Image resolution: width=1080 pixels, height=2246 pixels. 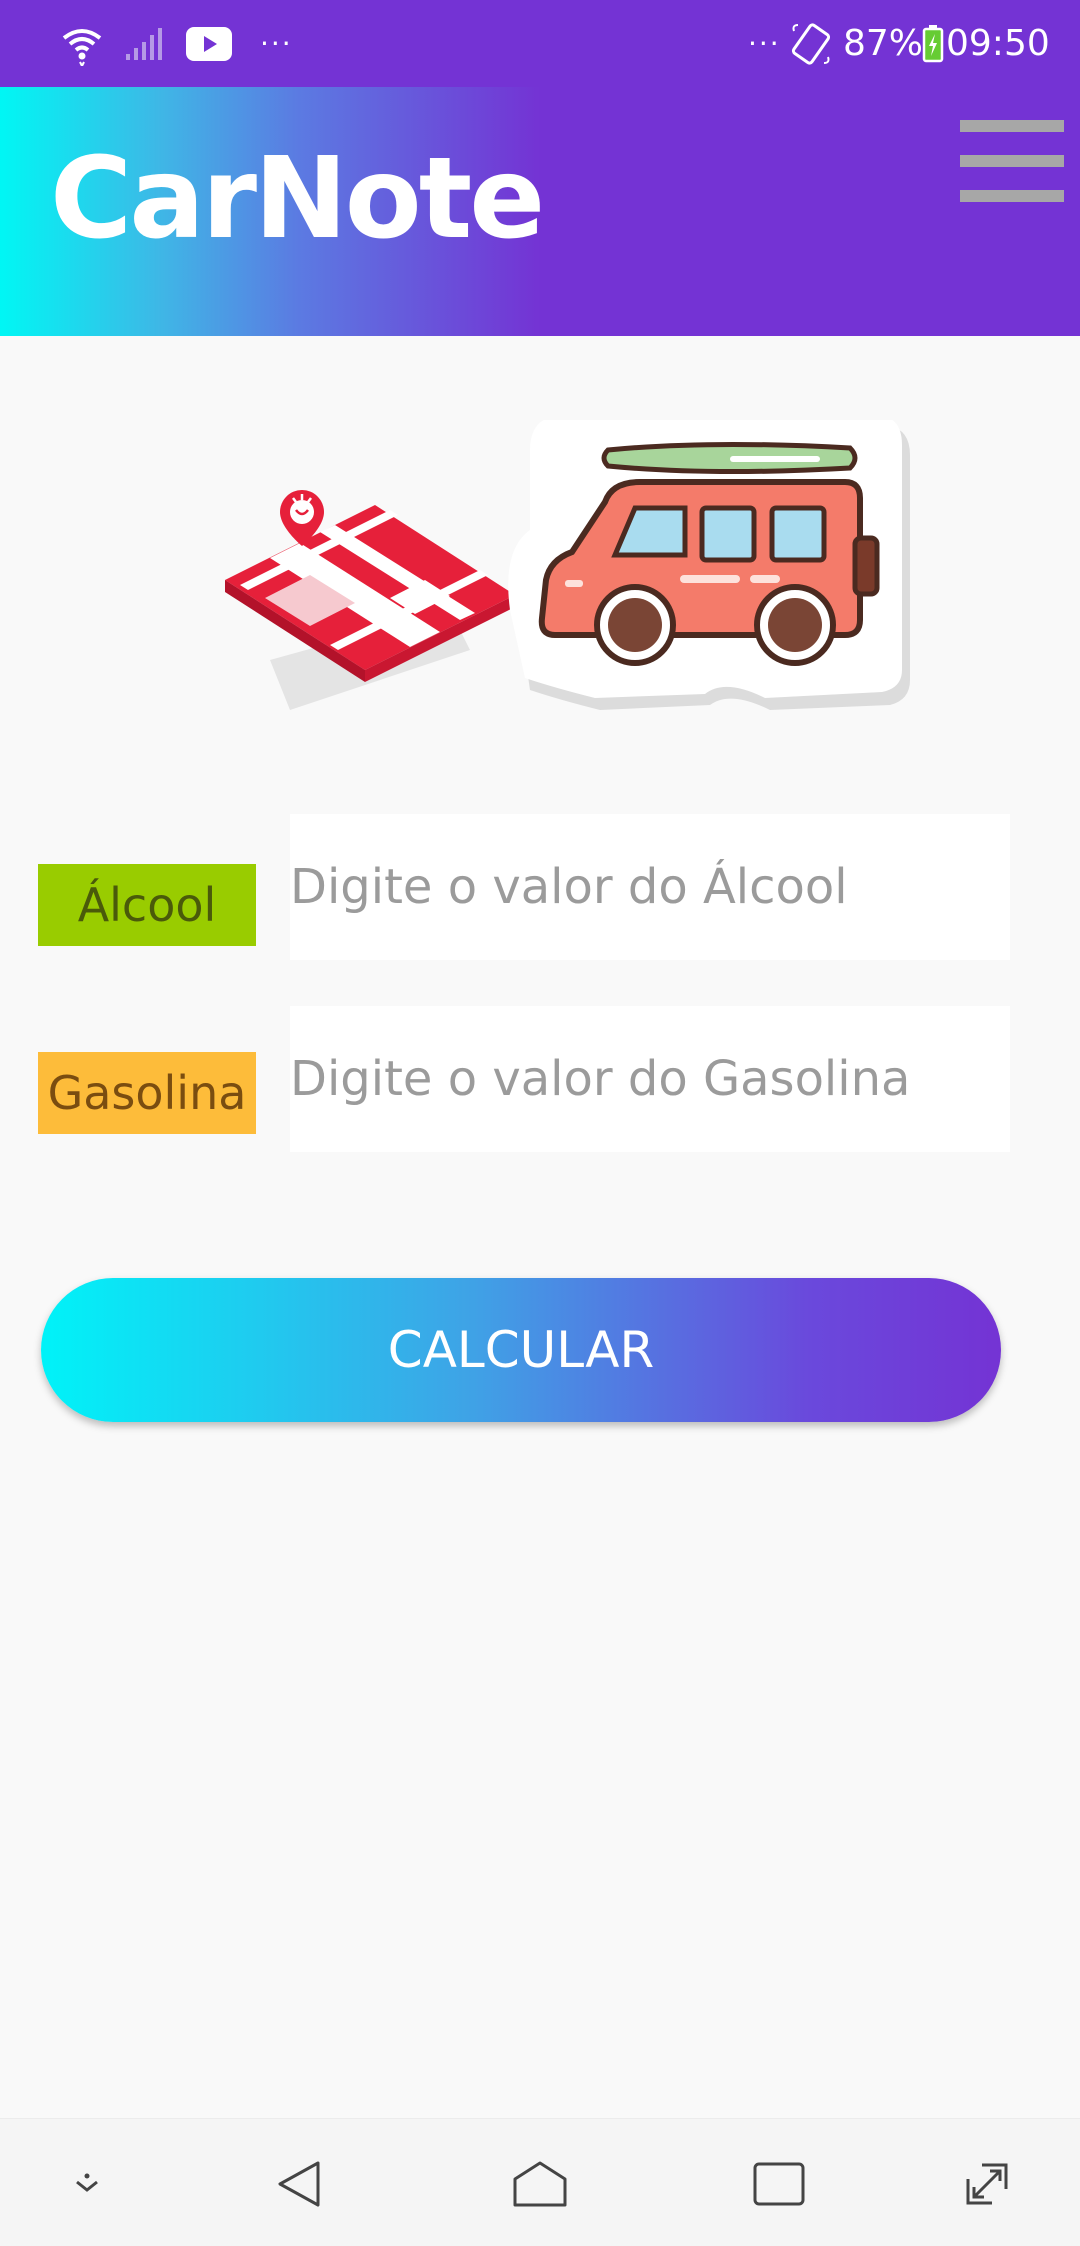 What do you see at coordinates (883, 43) in the screenshot?
I see `battery-percent: 87%` at bounding box center [883, 43].